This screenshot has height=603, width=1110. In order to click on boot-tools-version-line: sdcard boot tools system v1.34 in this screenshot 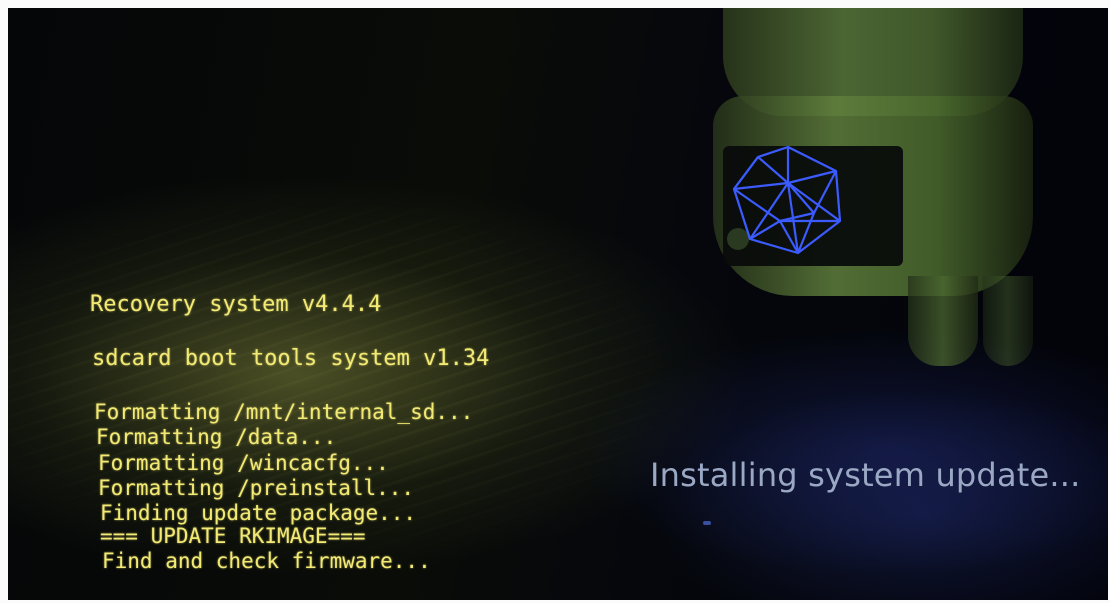, I will do `click(291, 358)`.